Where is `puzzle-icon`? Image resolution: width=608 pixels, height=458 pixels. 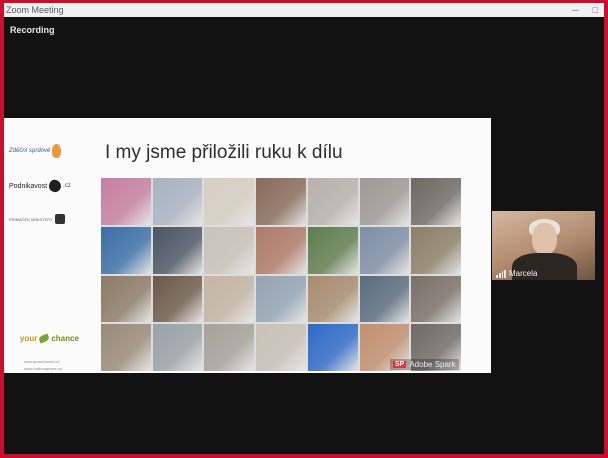
puzzle-icon is located at coordinates (59, 219).